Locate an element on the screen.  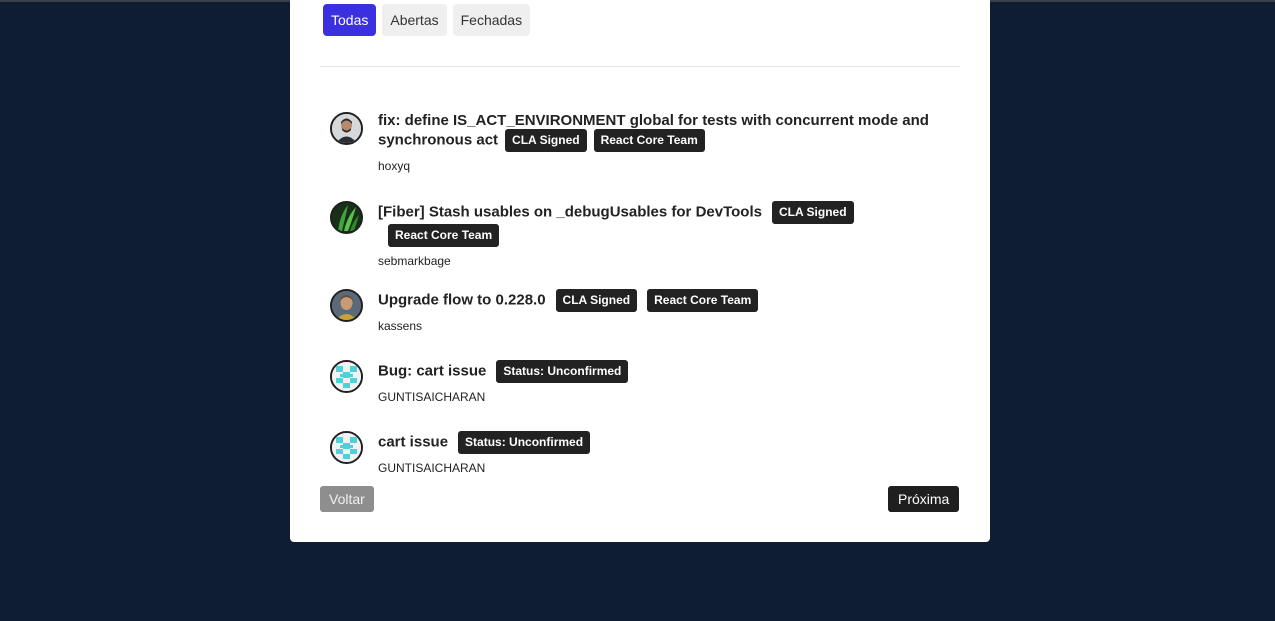
filter-closed-button: Fechadas is located at coordinates (491, 20).